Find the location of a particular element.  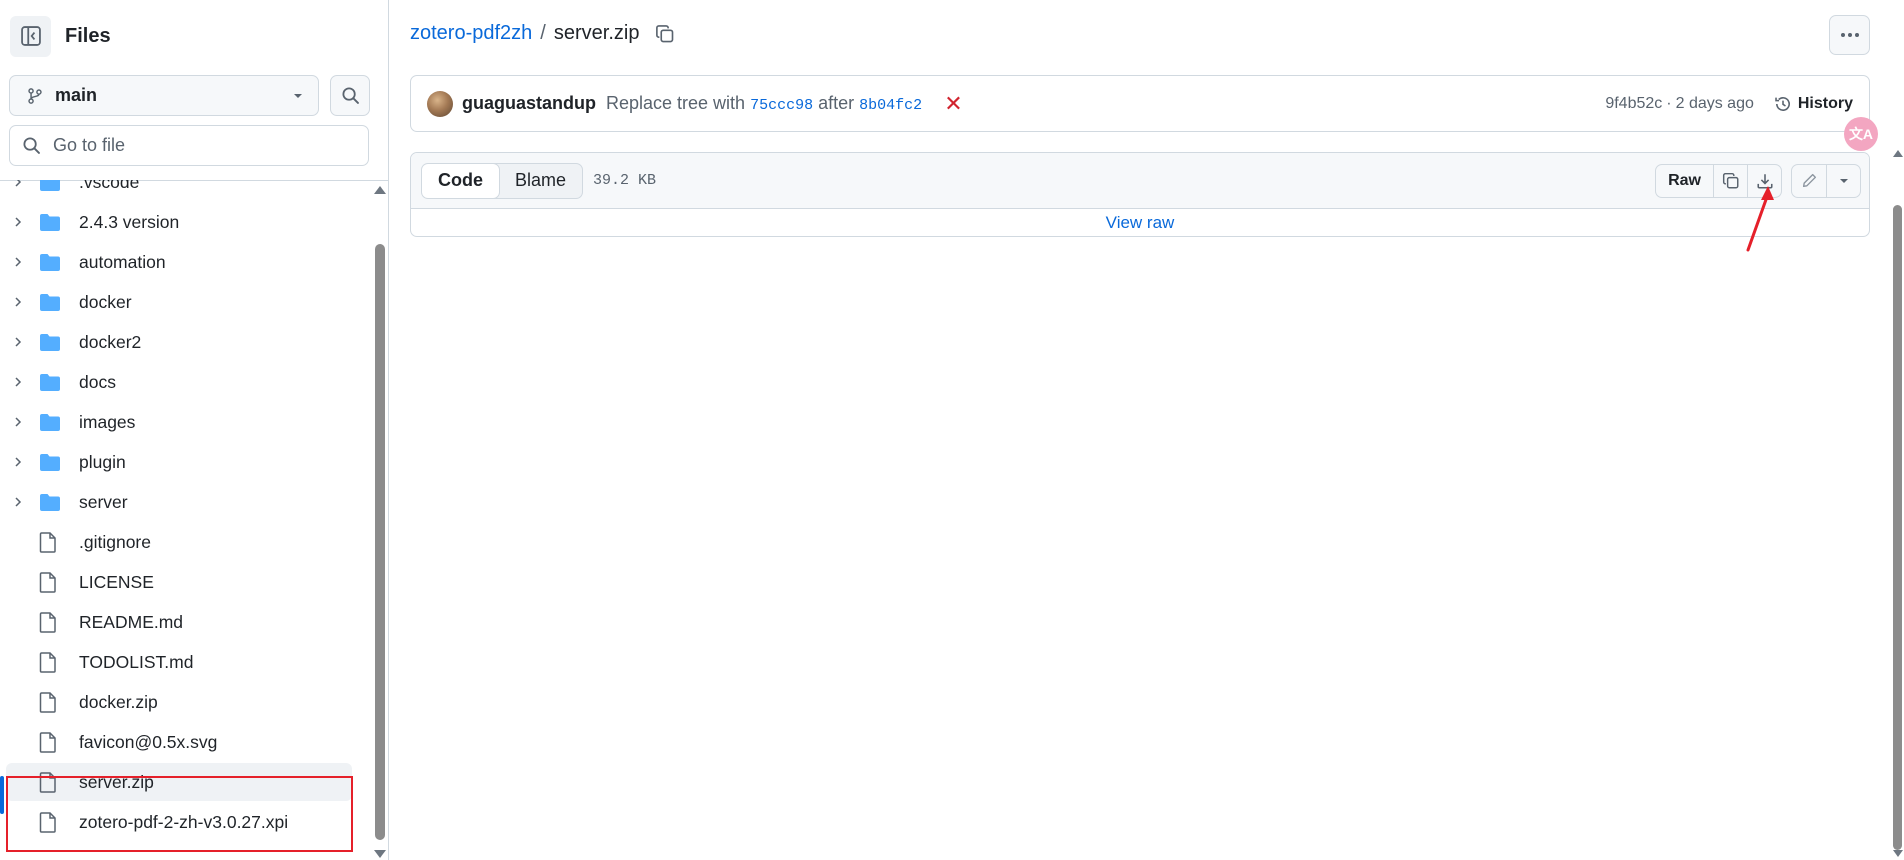

annotation-arrow is located at coordinates (1760, 219).